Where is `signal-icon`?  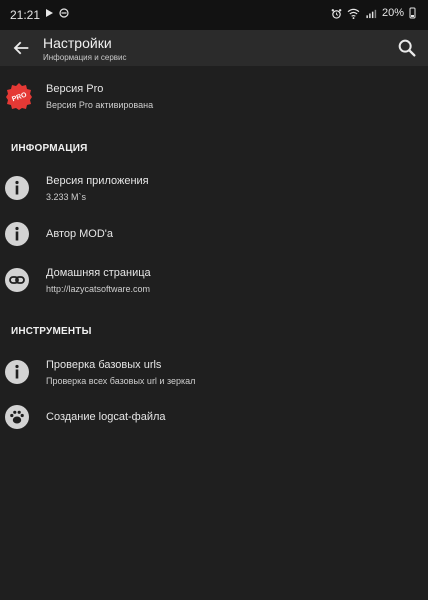
signal-icon is located at coordinates (371, 13).